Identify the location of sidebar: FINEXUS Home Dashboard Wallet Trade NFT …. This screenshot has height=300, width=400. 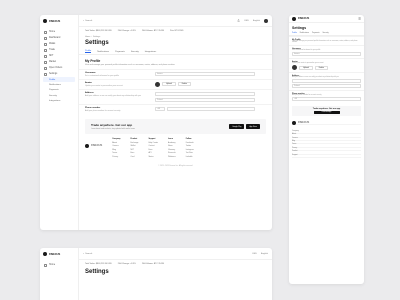
(59, 122).